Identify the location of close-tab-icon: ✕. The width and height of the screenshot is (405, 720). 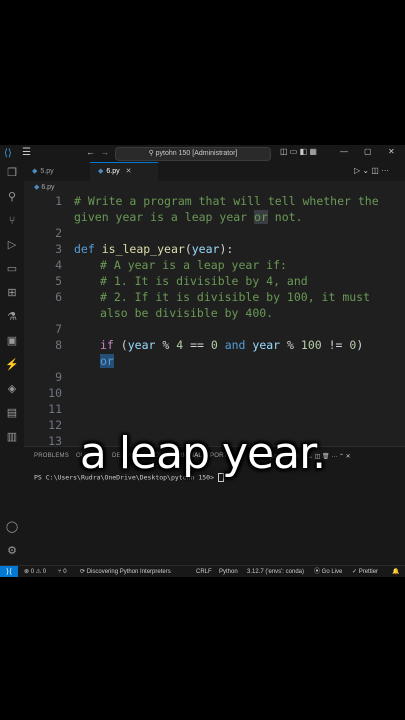
(129, 171).